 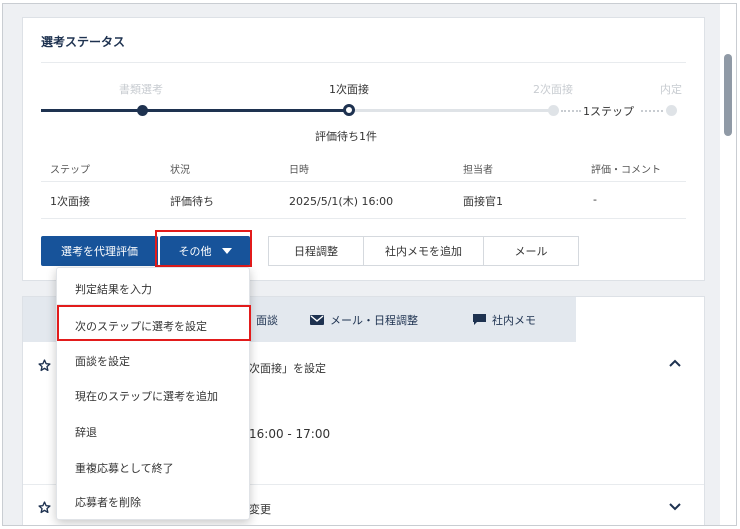 What do you see at coordinates (626, 170) in the screenshot?
I see `column-header-evaluation: 評価・コメント` at bounding box center [626, 170].